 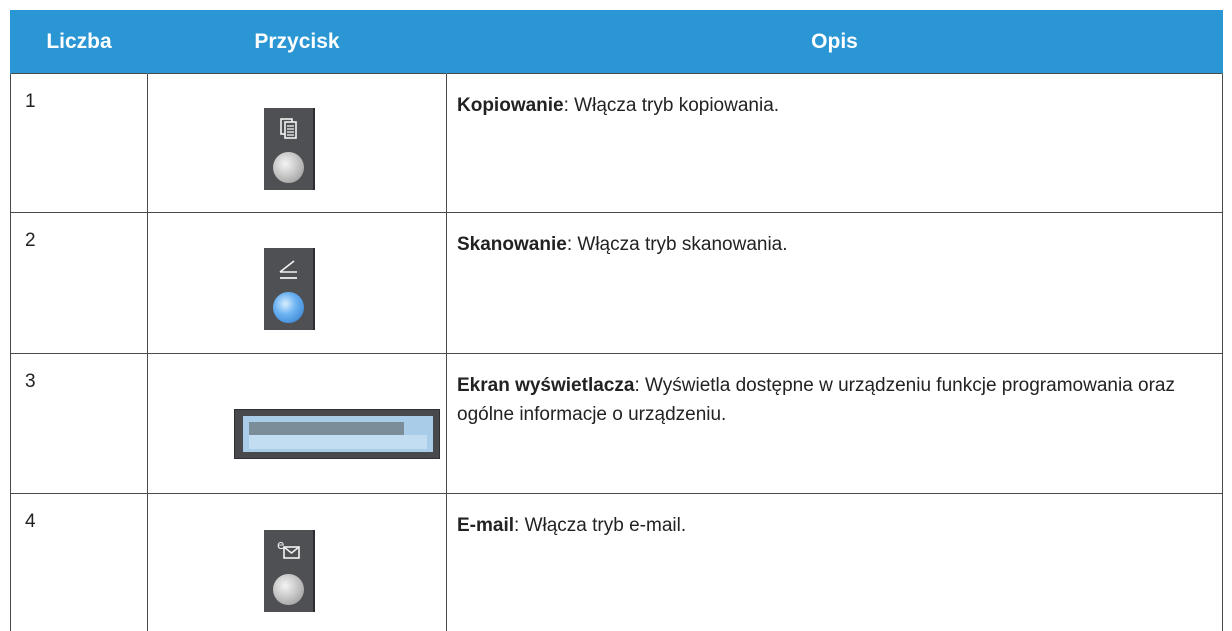 I want to click on display-screen-shade, so click(x=338, y=442).